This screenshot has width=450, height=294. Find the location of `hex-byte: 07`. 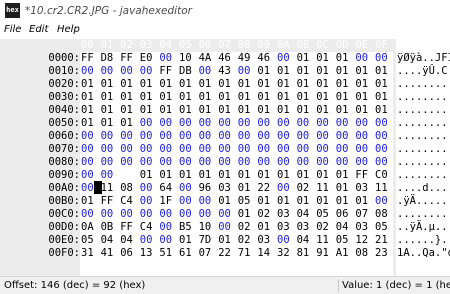

hex-byte: 07 is located at coordinates (361, 214).